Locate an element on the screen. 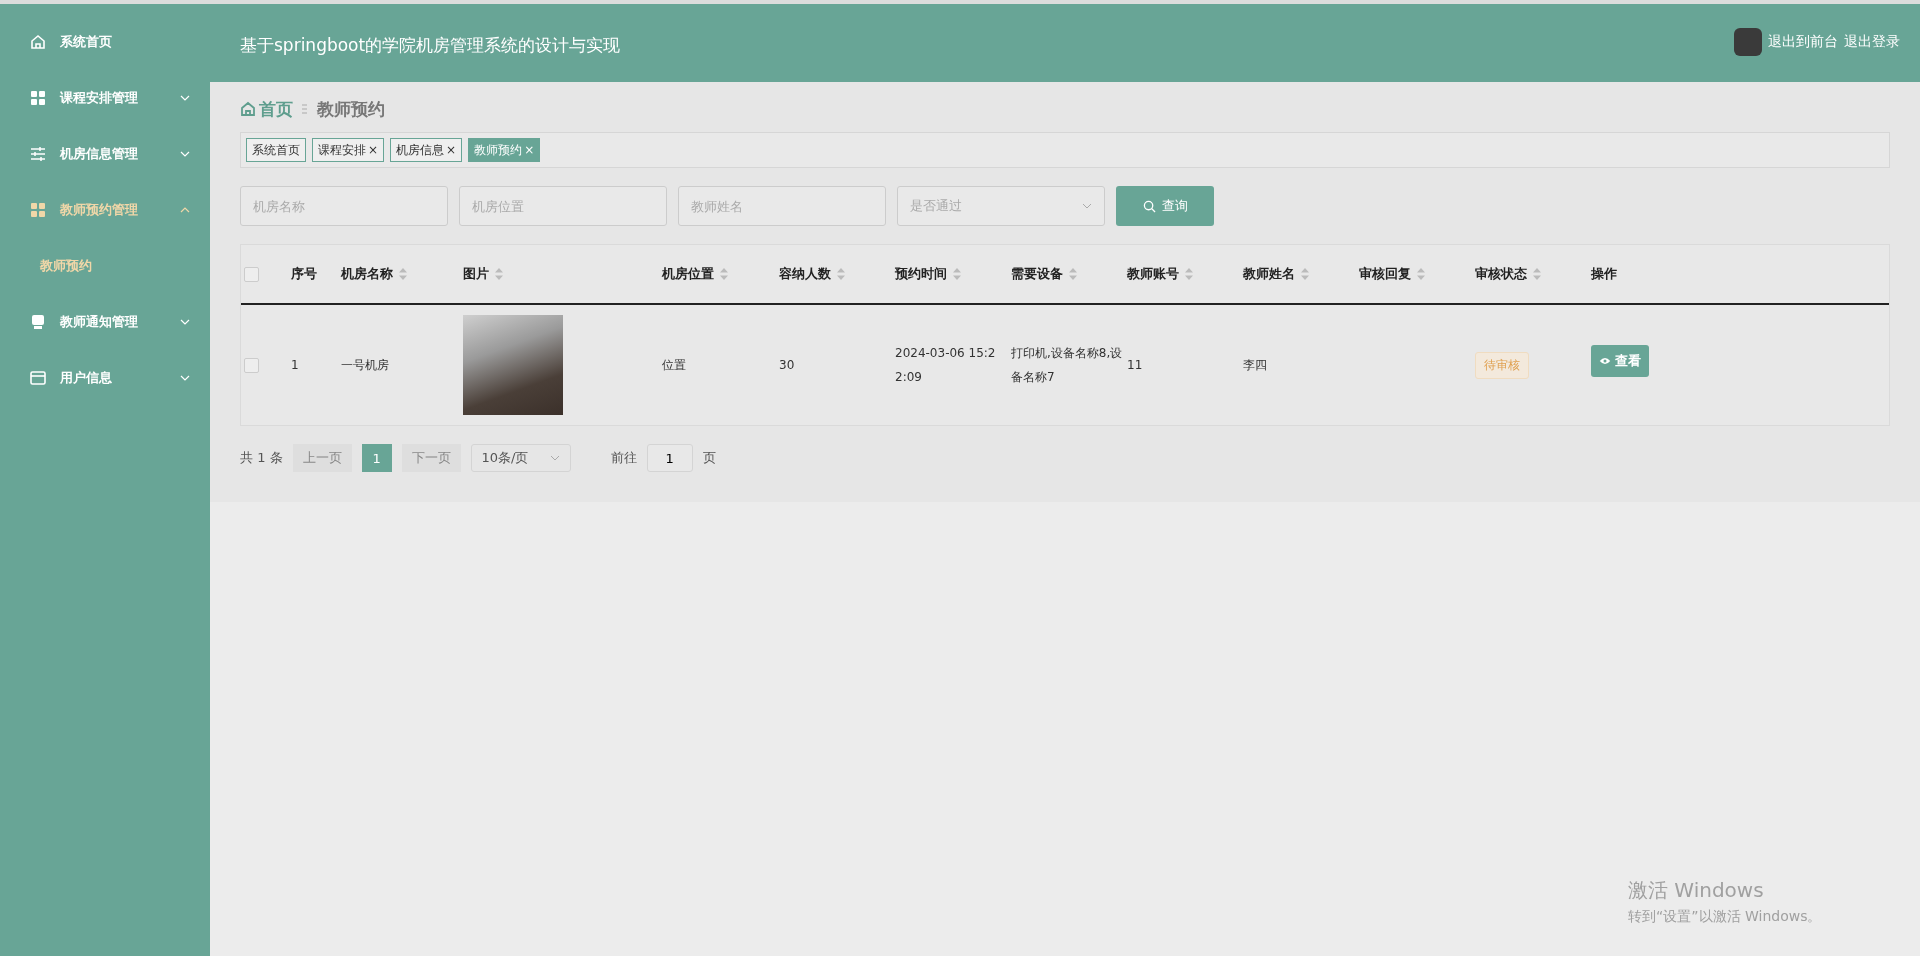 This screenshot has width=1920, height=956. total-count: 共 1 条 is located at coordinates (261, 458).